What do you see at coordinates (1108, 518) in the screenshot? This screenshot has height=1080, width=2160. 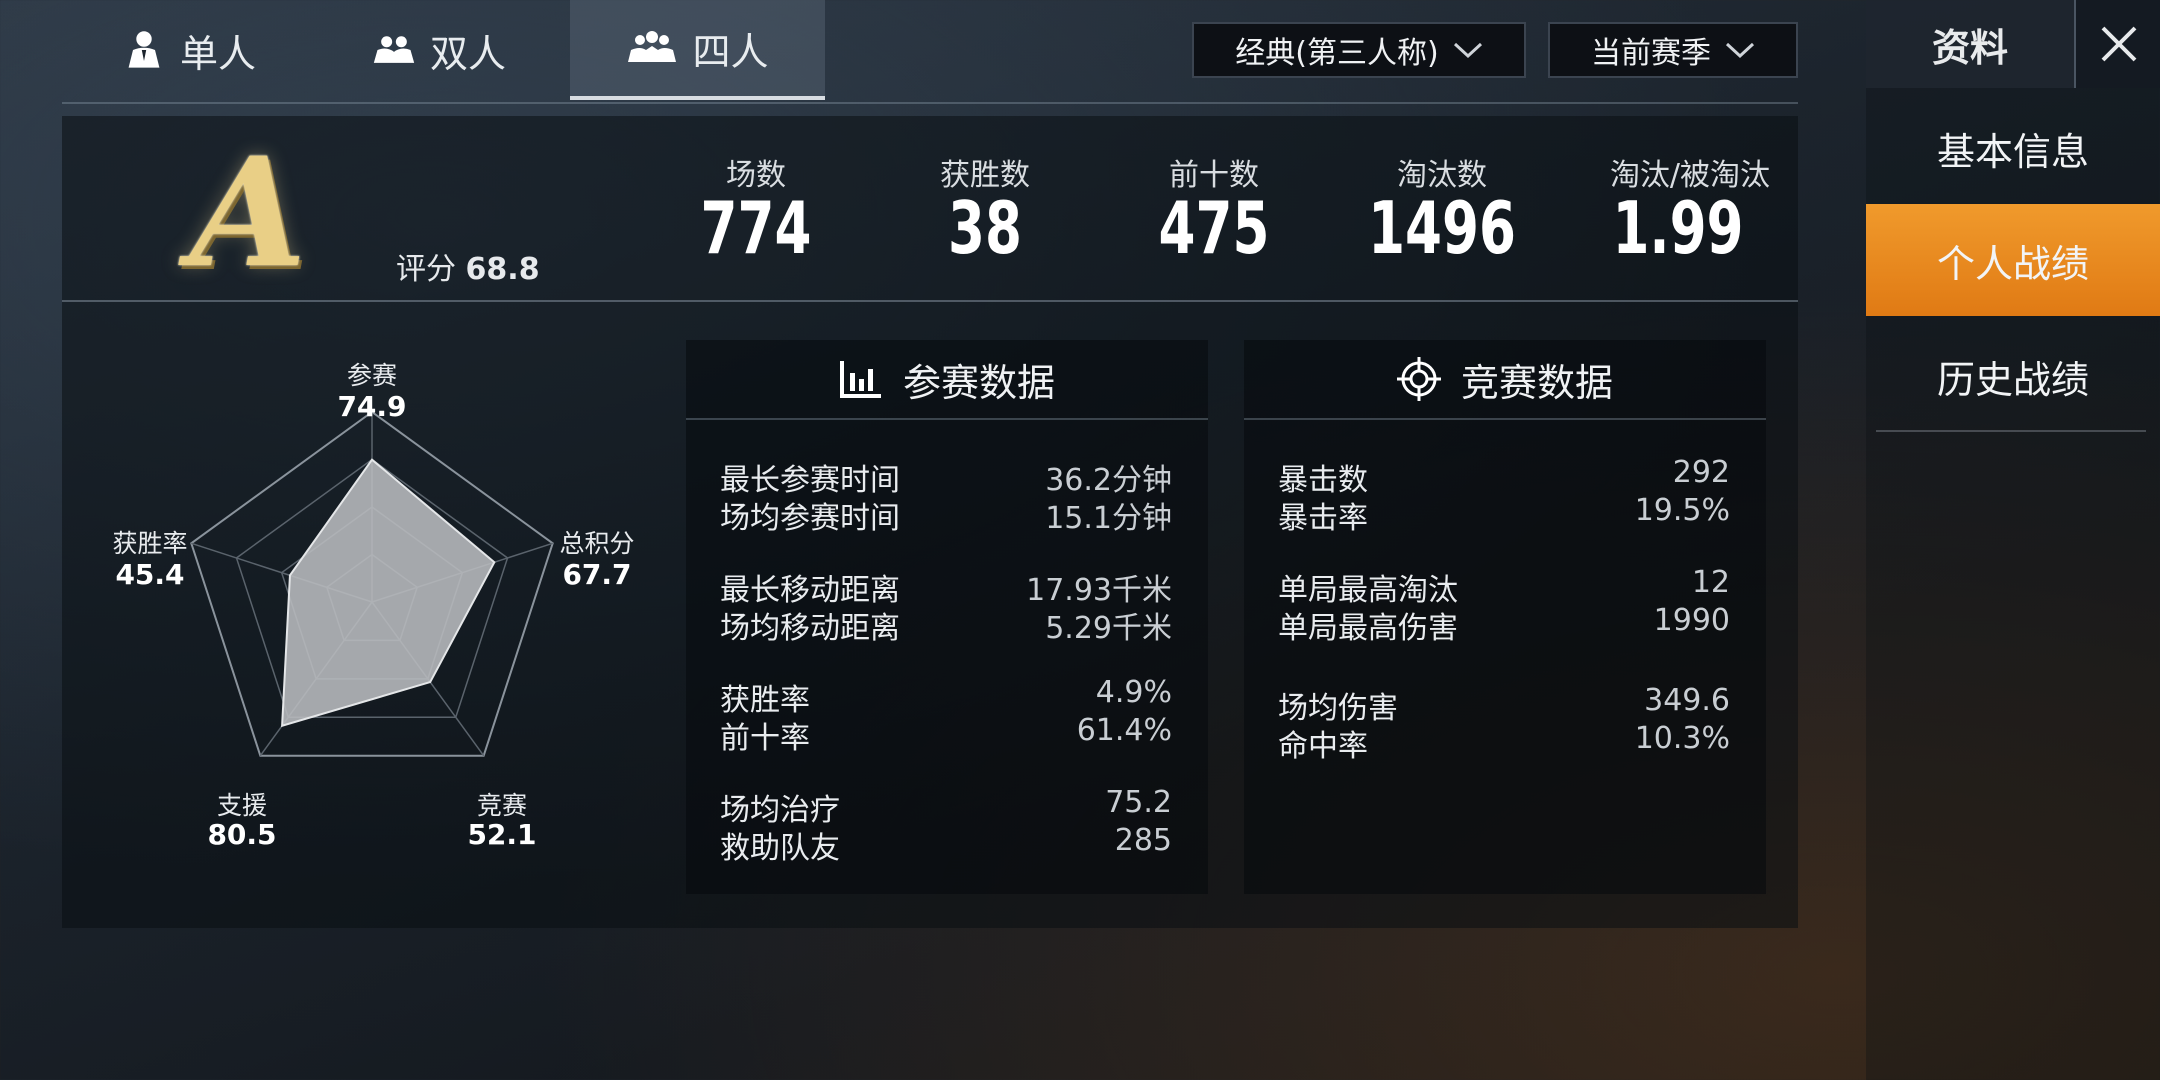 I see `row-value: 15.1分钟` at bounding box center [1108, 518].